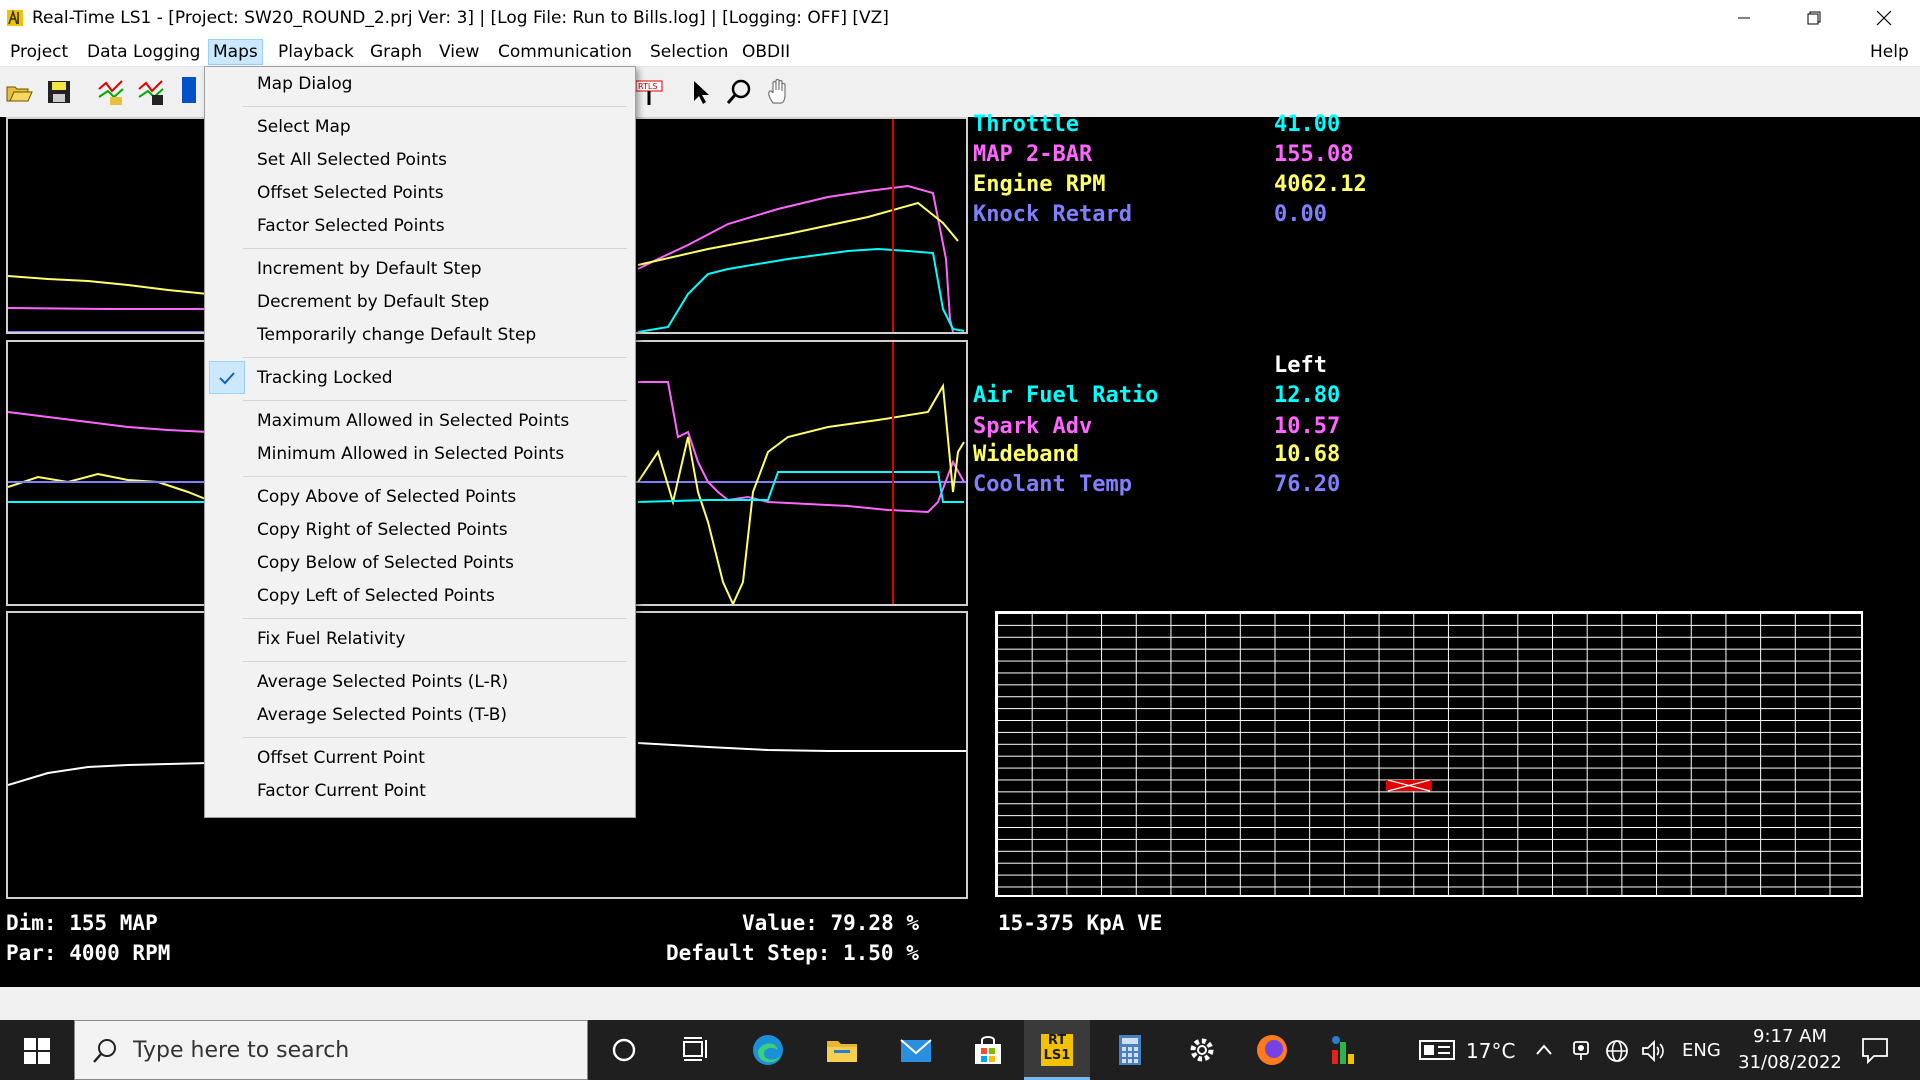 This screenshot has width=1920, height=1080. I want to click on checkmark-icon, so click(227, 377).